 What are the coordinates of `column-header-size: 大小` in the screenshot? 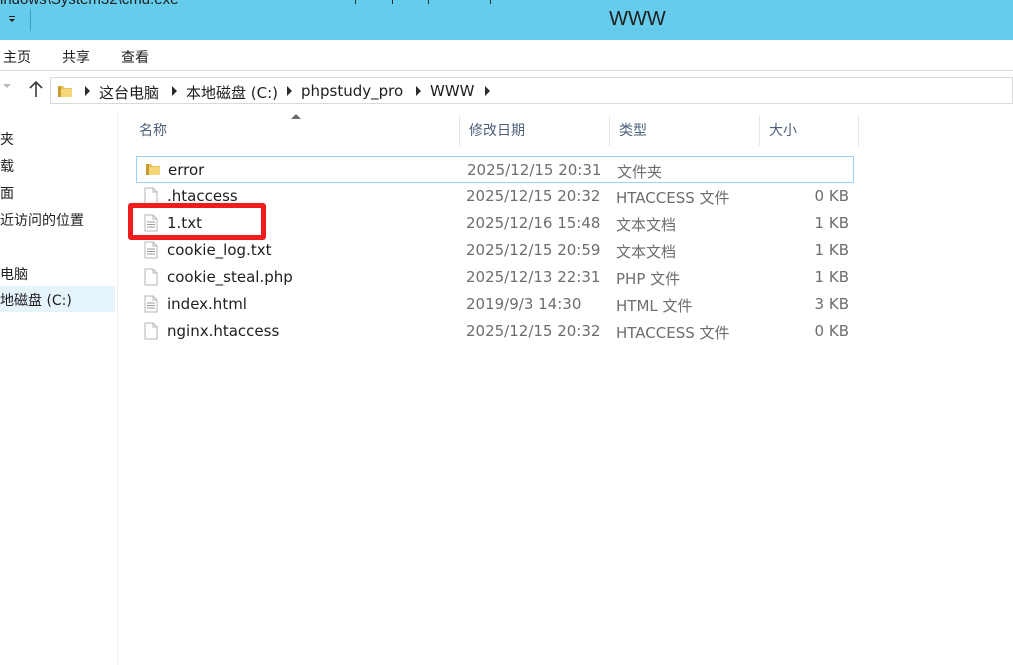 It's located at (809, 131).